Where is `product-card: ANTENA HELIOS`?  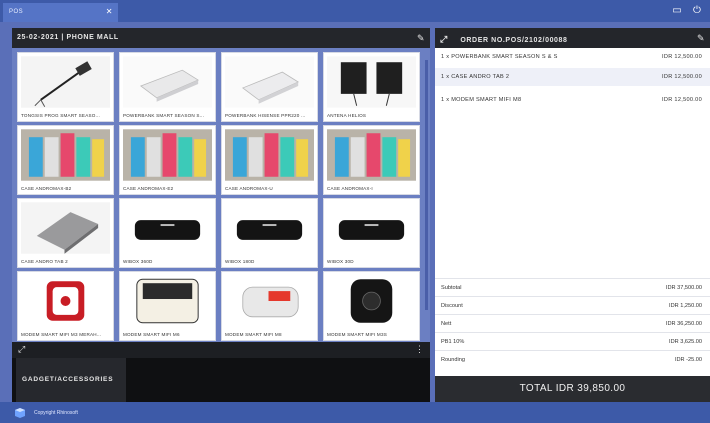
product-card: ANTENA HELIOS is located at coordinates (371, 87).